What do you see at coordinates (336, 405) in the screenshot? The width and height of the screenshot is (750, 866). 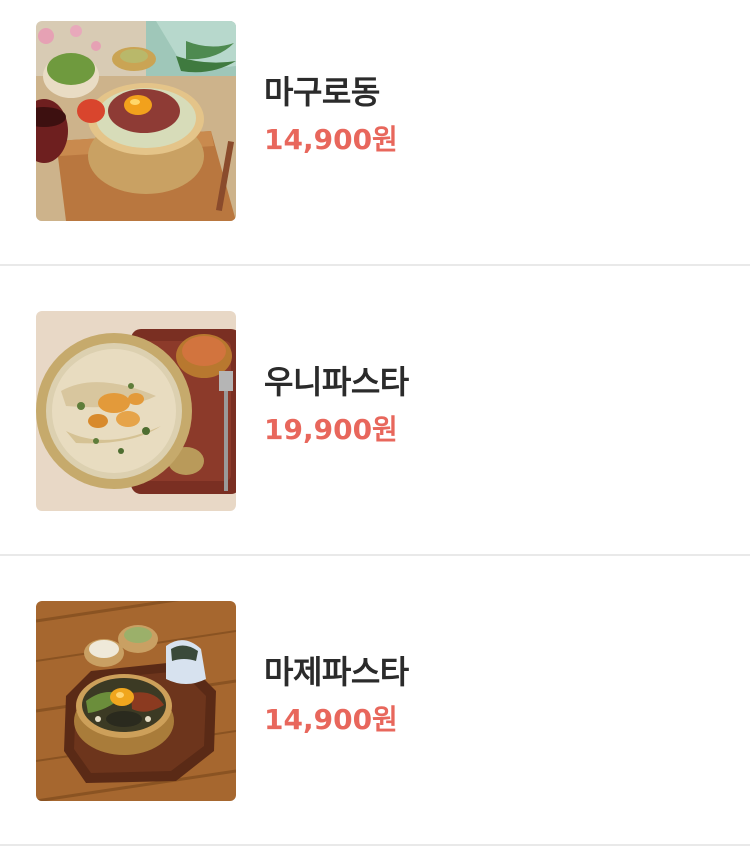 I see `menu-item-info: 우니파스타 19,900원` at bounding box center [336, 405].